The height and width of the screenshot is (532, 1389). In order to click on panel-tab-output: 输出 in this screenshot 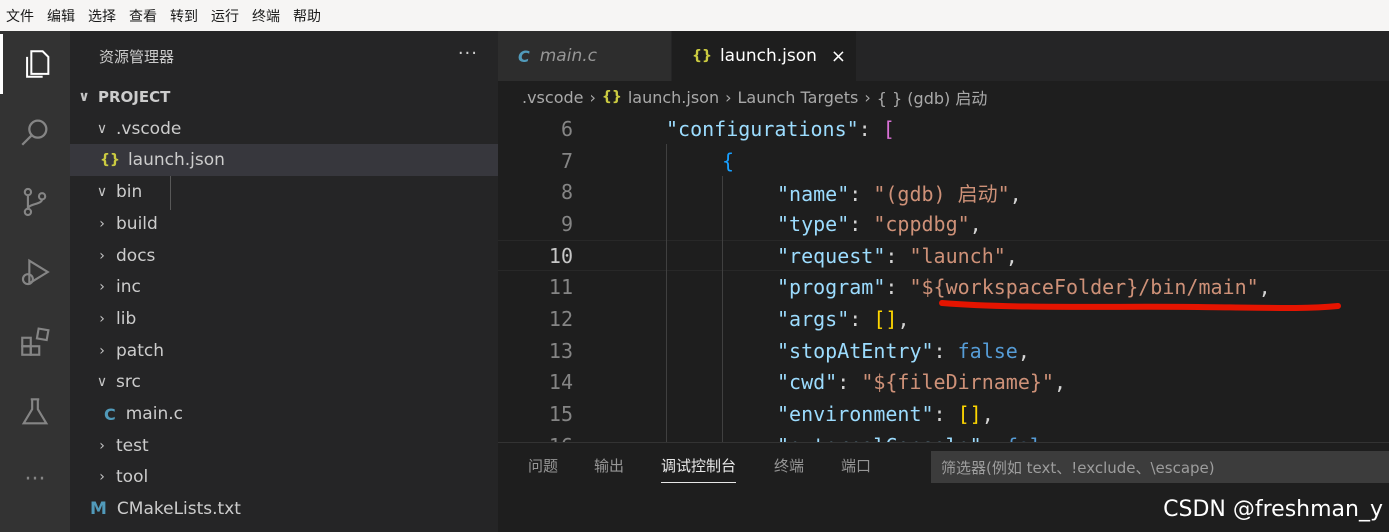, I will do `click(609, 465)`.